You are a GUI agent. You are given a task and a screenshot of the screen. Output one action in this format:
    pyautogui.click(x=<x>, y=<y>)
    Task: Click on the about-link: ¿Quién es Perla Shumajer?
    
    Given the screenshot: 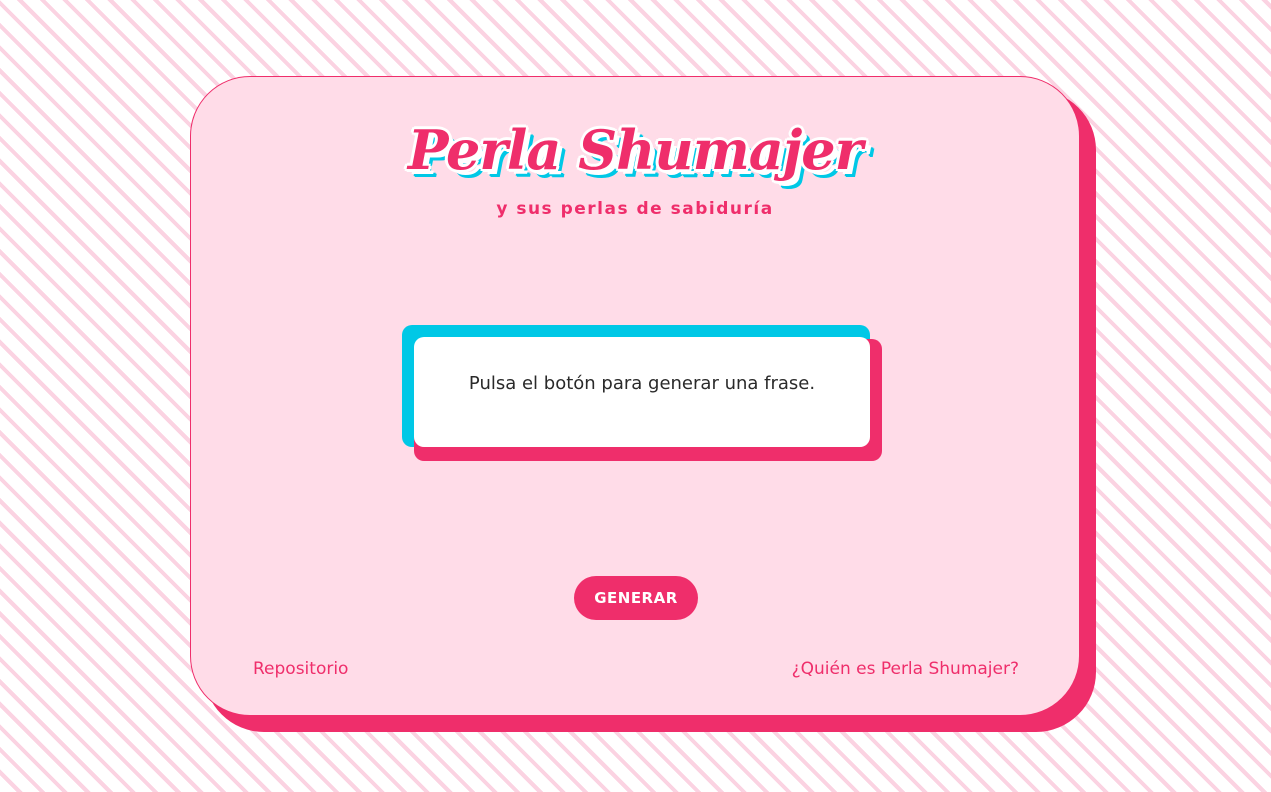 What is the action you would take?
    pyautogui.click(x=905, y=669)
    